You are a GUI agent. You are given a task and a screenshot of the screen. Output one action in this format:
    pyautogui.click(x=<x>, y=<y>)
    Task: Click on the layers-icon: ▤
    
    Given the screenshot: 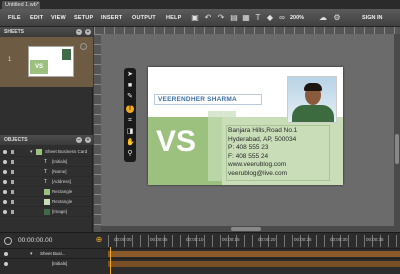 What is the action you would take?
    pyautogui.click(x=234, y=18)
    